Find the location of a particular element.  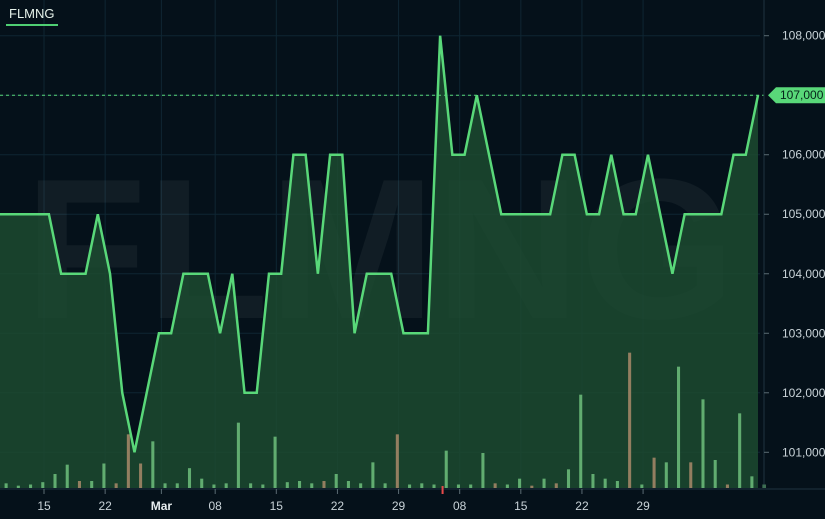

event-marker is located at coordinates (442, 490).